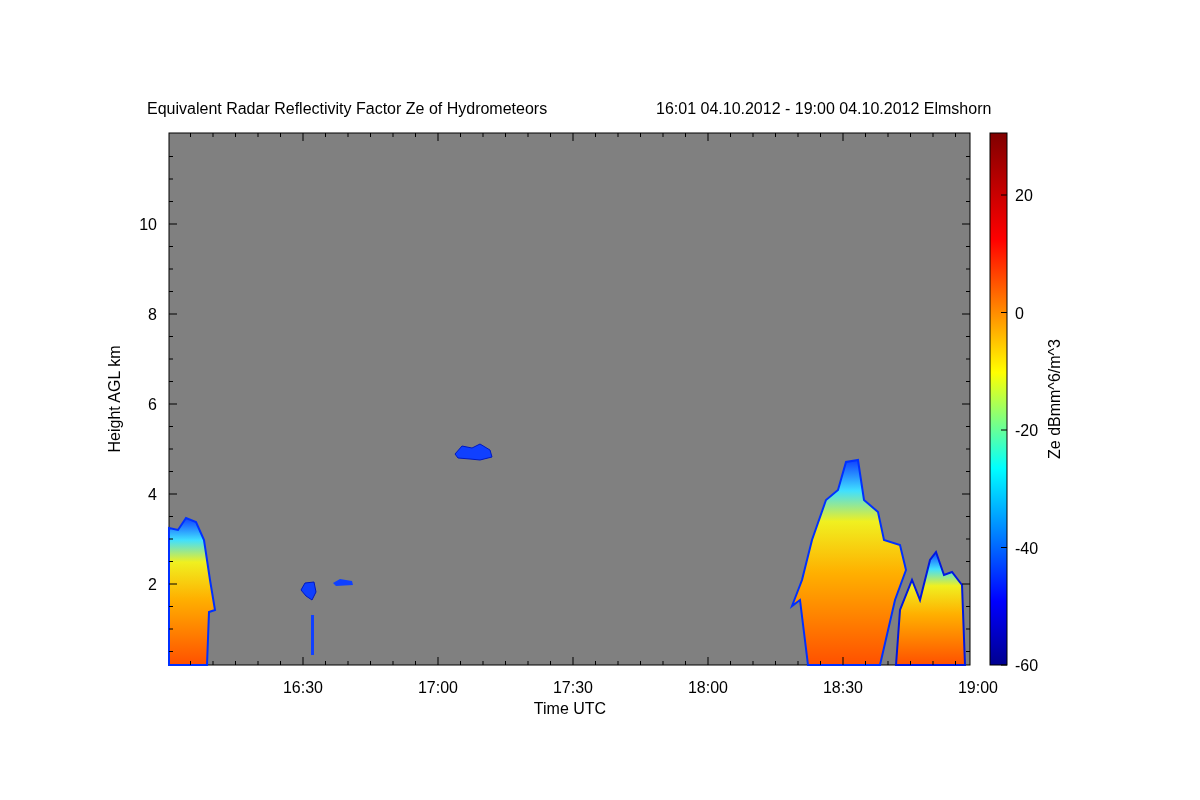 Image resolution: width=1200 pixels, height=800 pixels. I want to click on y-tick-label: 8, so click(152, 314).